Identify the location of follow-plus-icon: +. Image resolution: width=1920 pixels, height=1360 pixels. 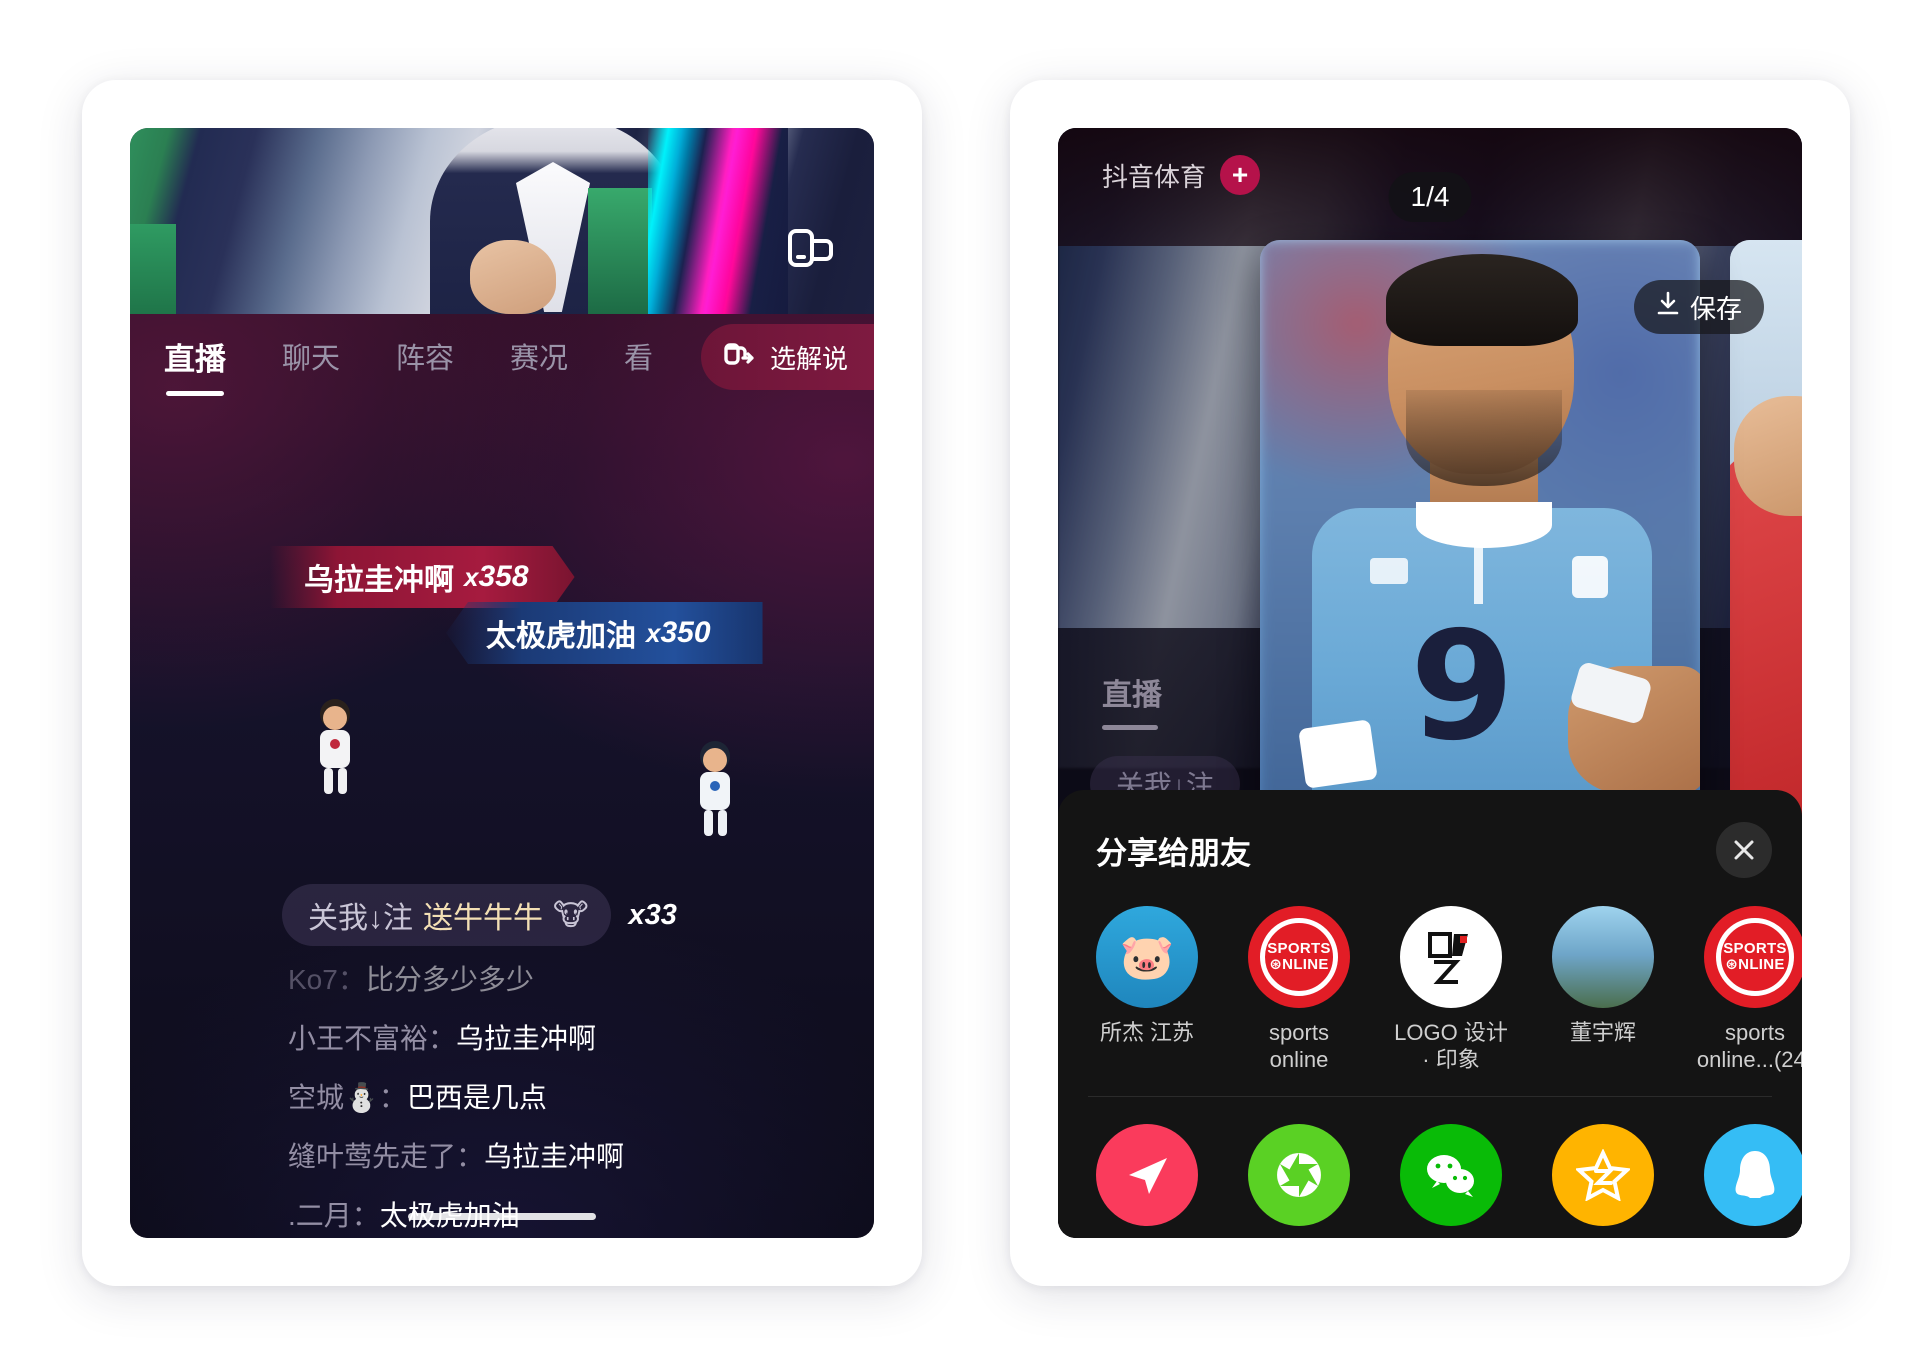
(1240, 175).